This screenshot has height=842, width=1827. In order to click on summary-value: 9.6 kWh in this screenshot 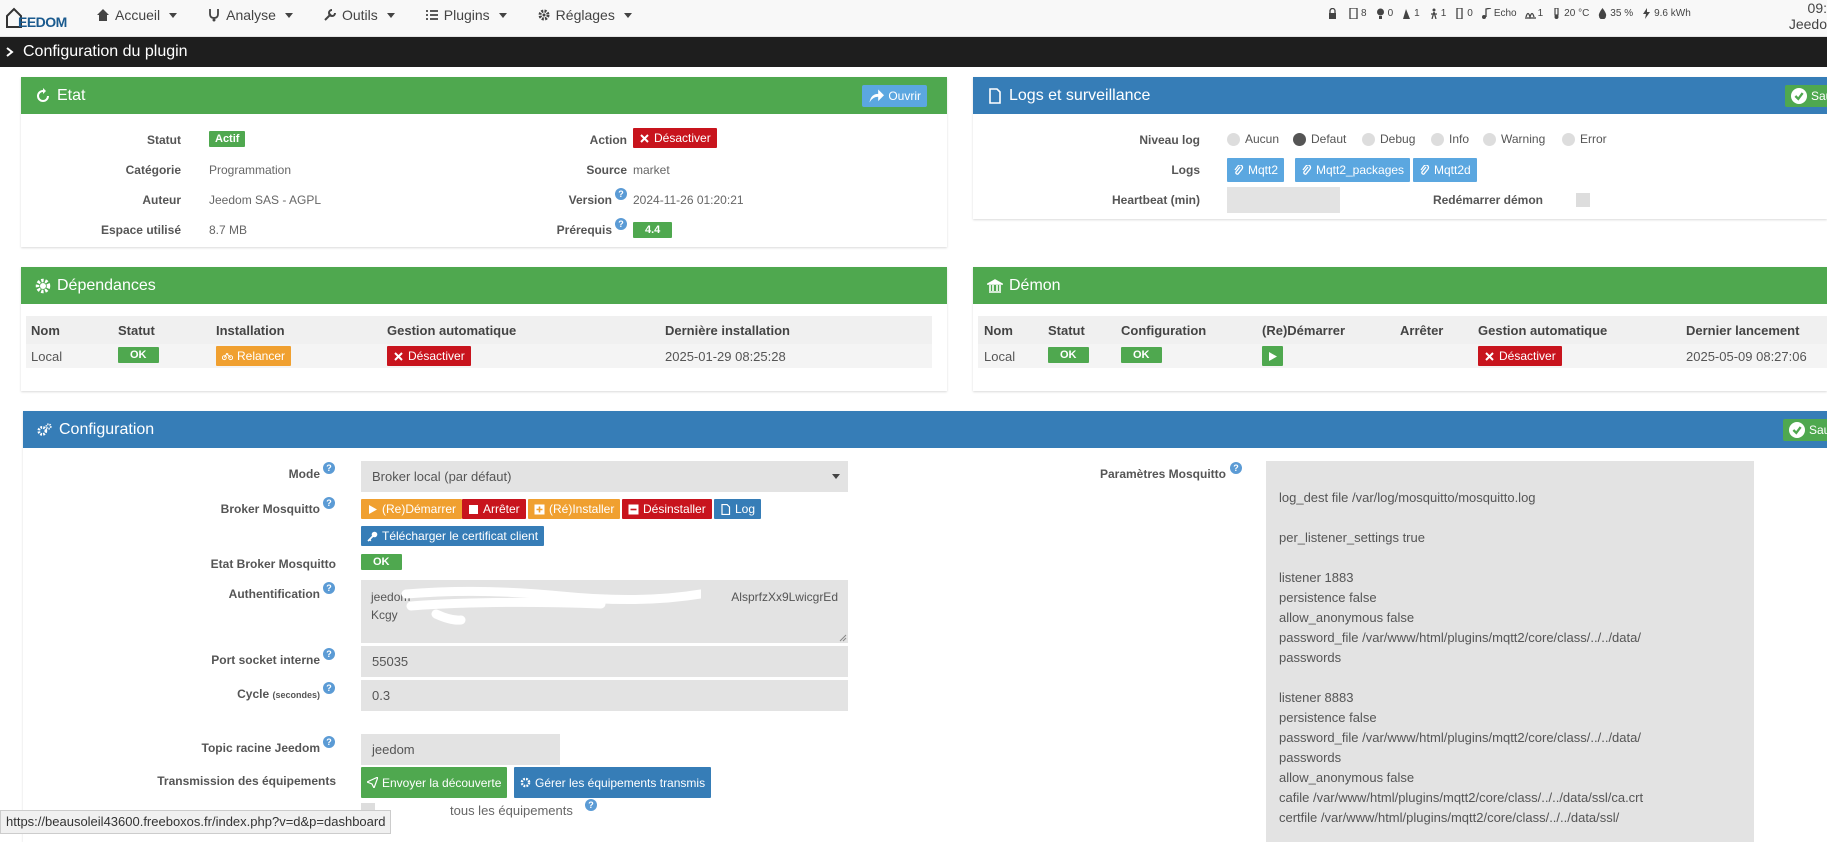, I will do `click(1672, 13)`.